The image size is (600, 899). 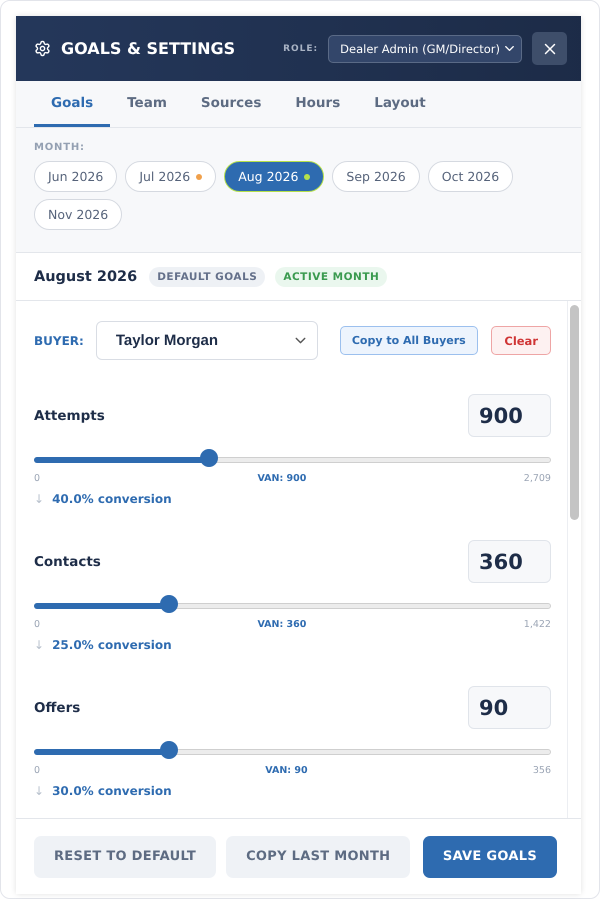 I want to click on role-select: Dealer Admin (GM/Director), so click(x=425, y=48).